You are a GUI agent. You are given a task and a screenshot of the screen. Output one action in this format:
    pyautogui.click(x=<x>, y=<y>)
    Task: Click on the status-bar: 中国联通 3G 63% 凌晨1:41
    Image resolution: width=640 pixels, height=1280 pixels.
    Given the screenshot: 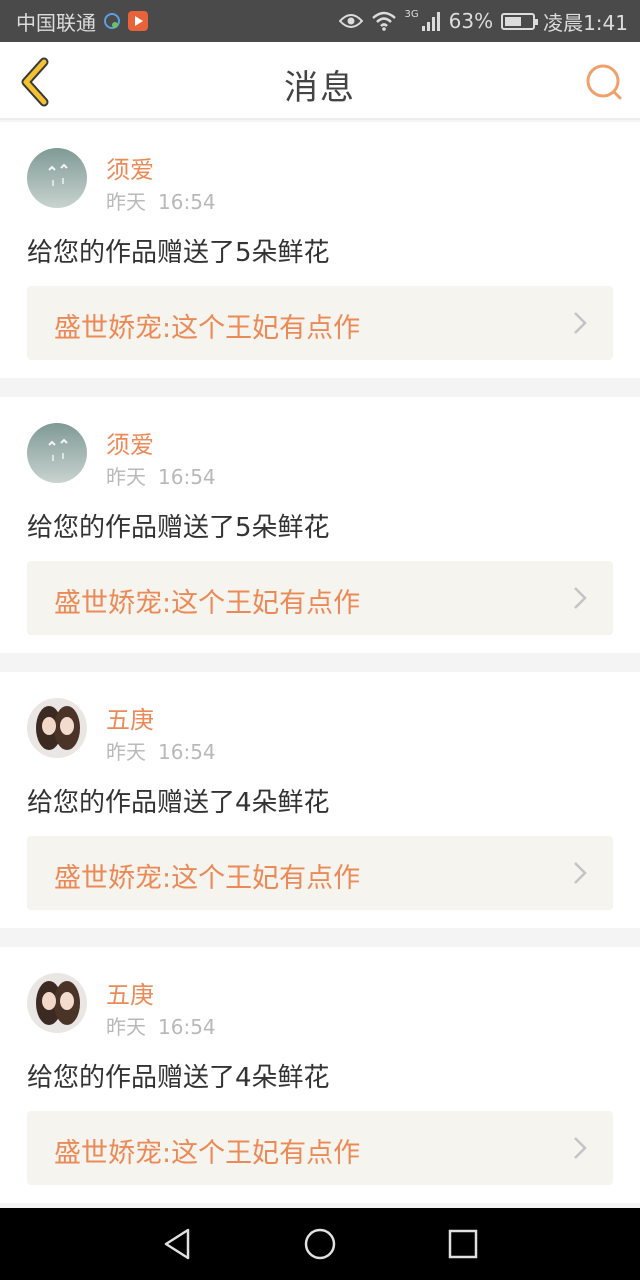 What is the action you would take?
    pyautogui.click(x=320, y=21)
    